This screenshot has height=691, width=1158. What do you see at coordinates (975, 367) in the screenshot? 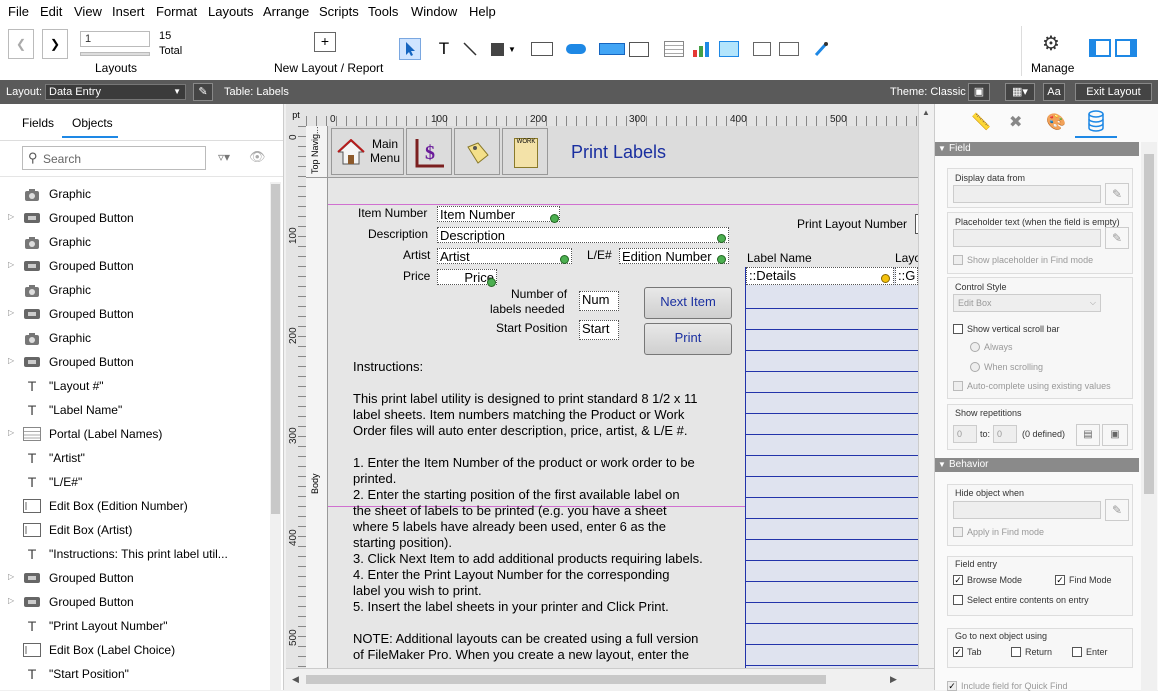
I see `when-scrolling-radio` at bounding box center [975, 367].